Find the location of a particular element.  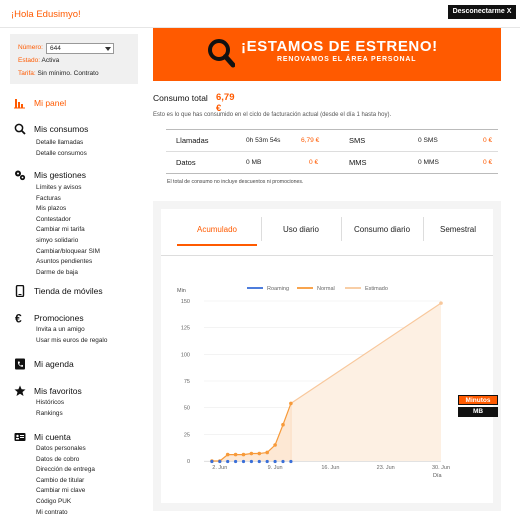

logout-button: Desconectarme X is located at coordinates (482, 12).